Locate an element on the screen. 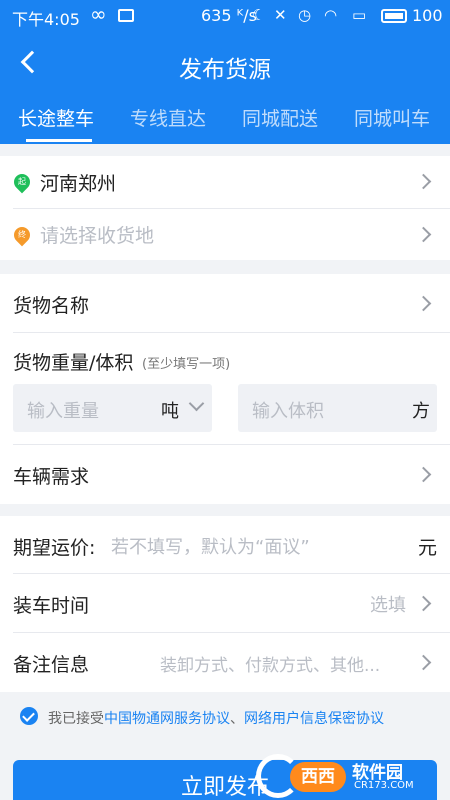 This screenshot has height=800, width=450. origin-row: 起 河南郑州 is located at coordinates (225, 182).